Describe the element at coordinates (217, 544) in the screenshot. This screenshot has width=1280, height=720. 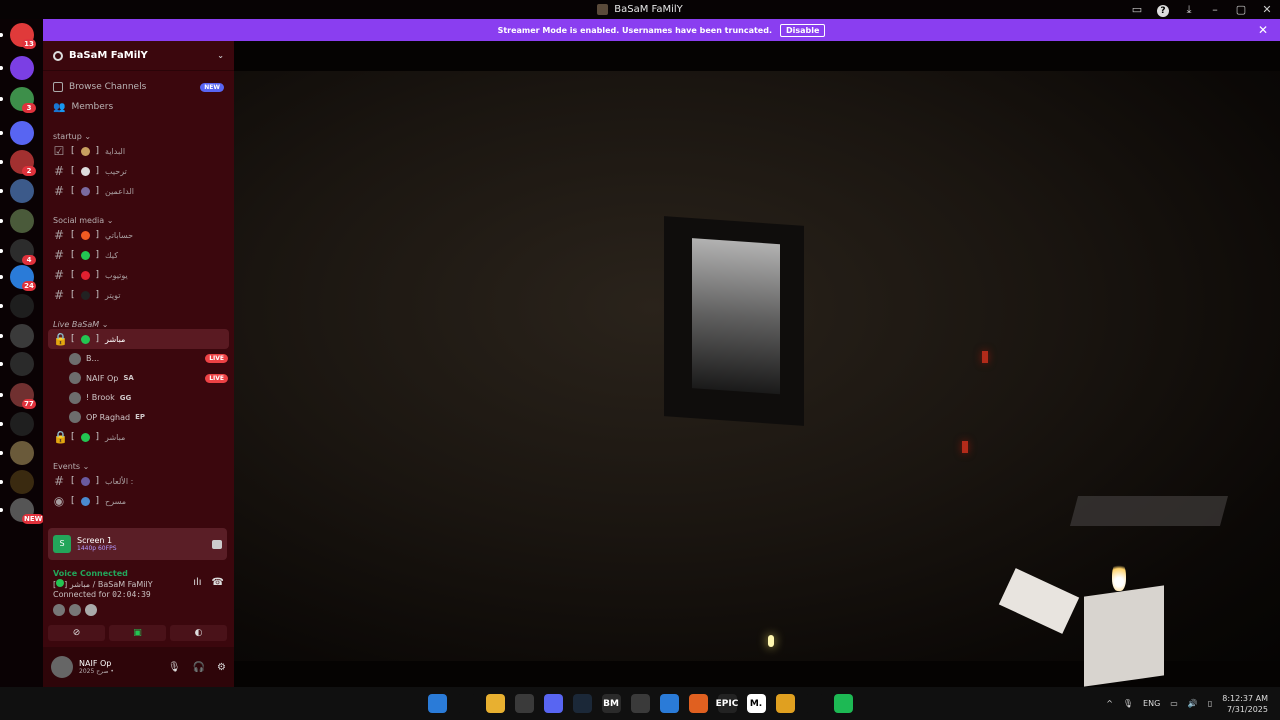
I see `stop-stream-icon` at that location.